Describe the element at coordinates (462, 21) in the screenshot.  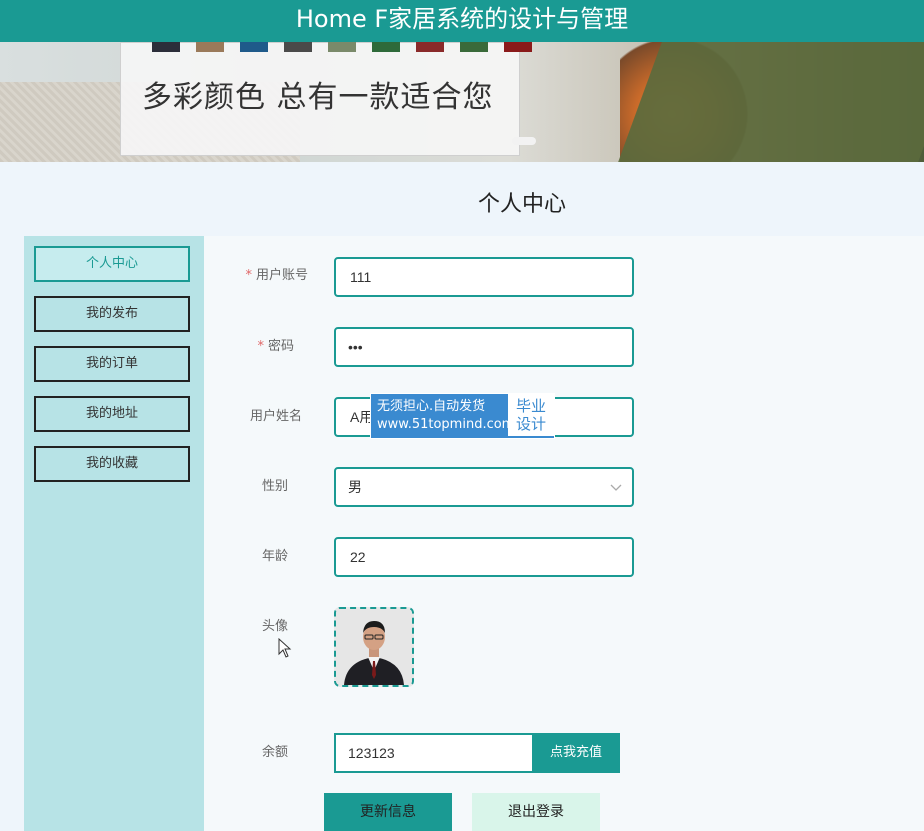
I see `app-title: Home F家居系统的设计与管理` at that location.